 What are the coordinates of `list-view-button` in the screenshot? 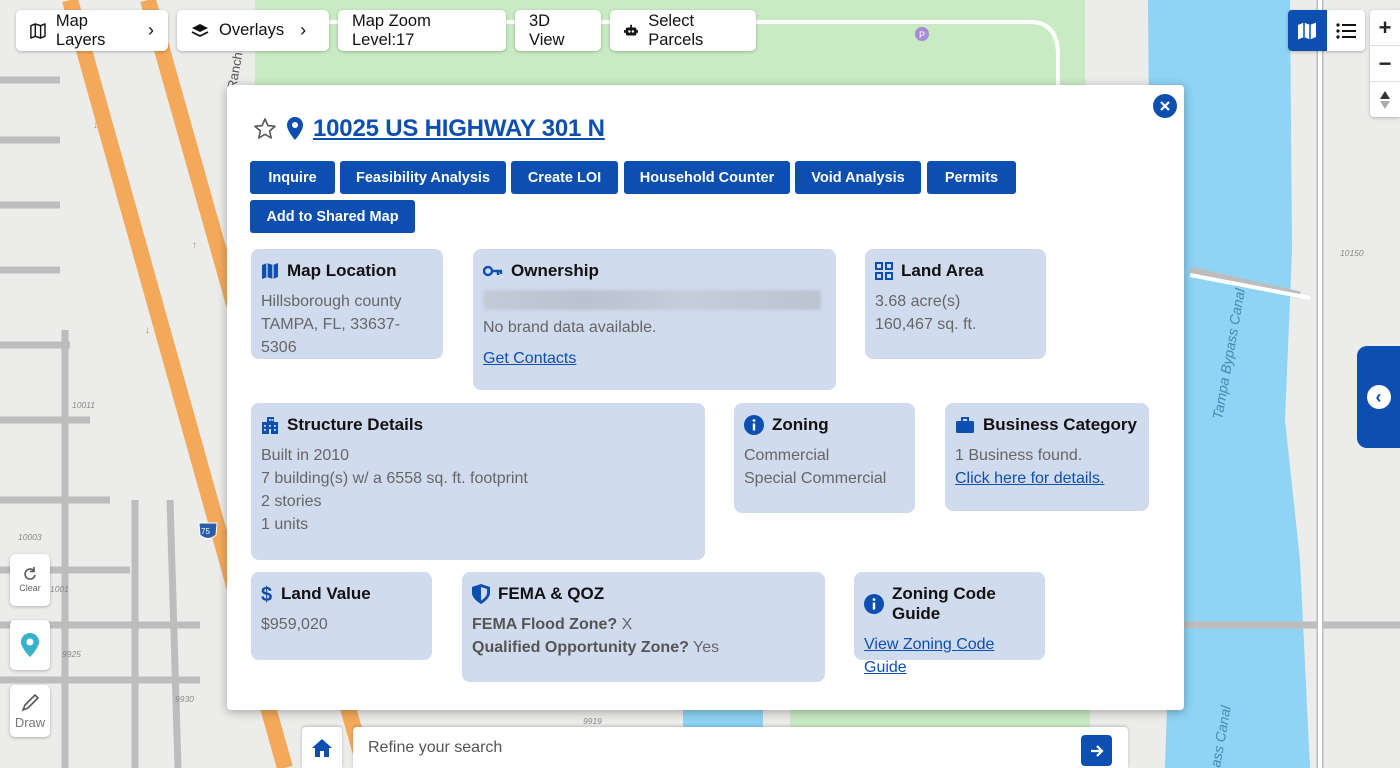 It's located at (1346, 30).